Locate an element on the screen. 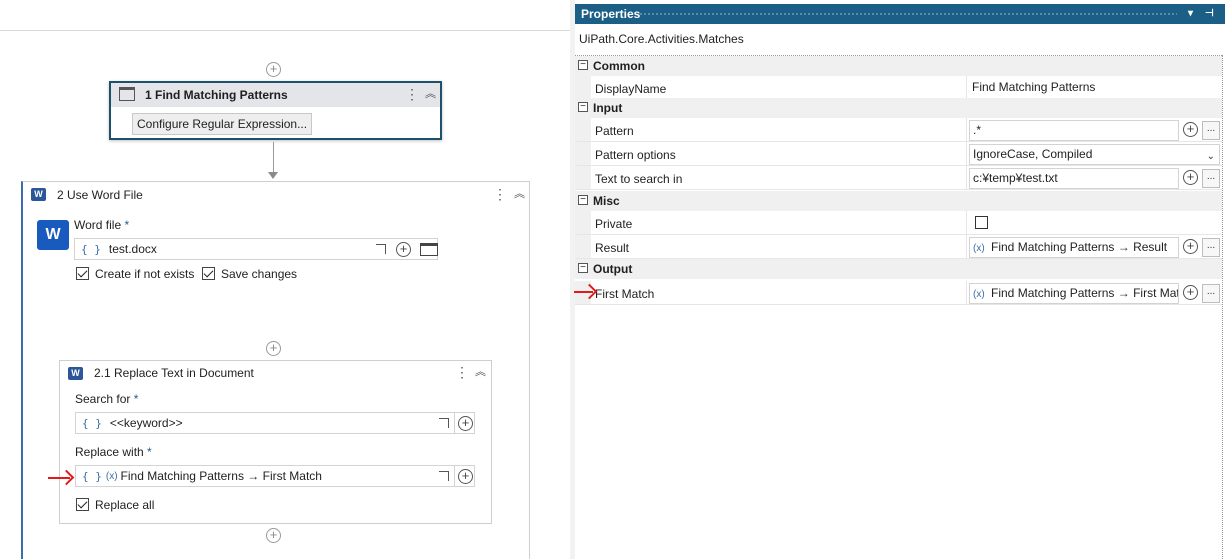  property-name: First Match is located at coordinates (625, 294).